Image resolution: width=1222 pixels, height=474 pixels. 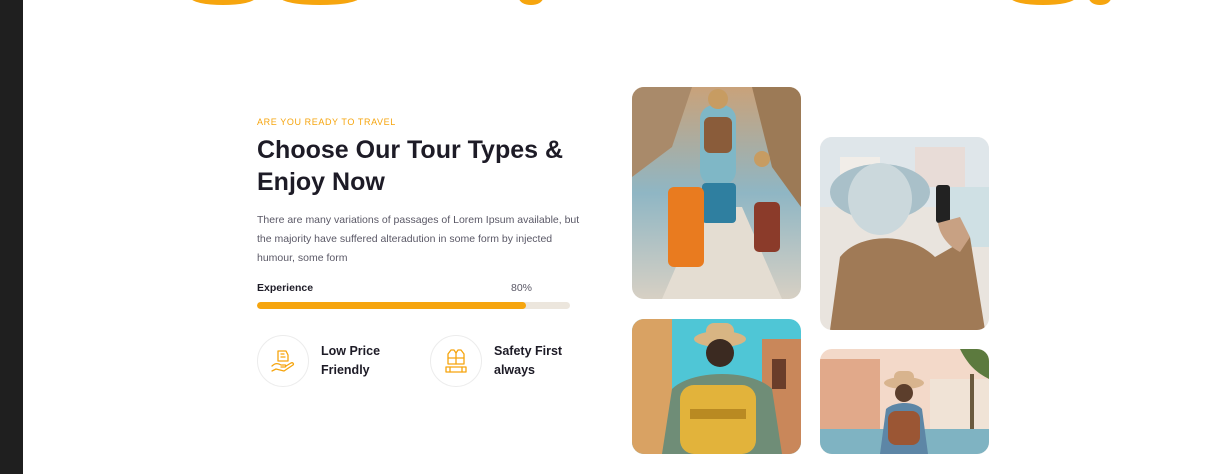 I want to click on photo-woman-by-canal, so click(x=904, y=401).